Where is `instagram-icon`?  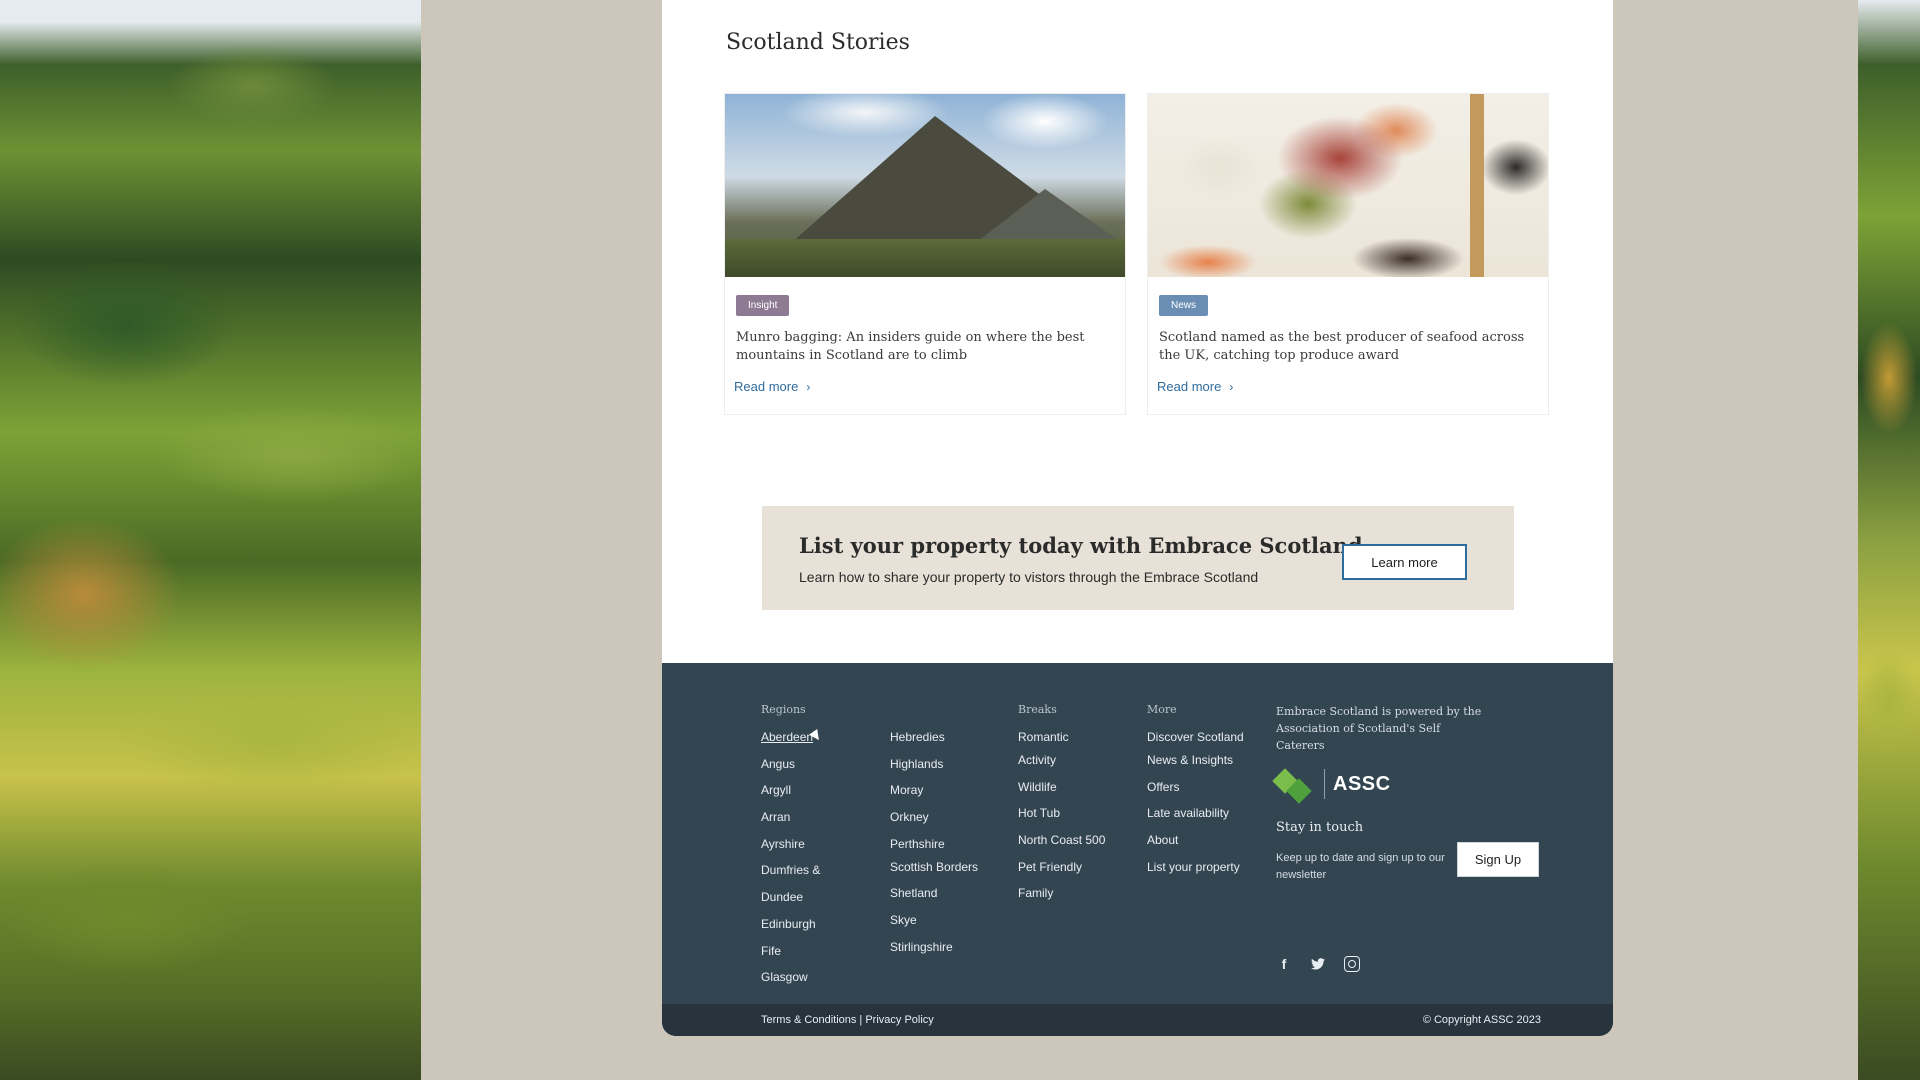 instagram-icon is located at coordinates (1352, 964).